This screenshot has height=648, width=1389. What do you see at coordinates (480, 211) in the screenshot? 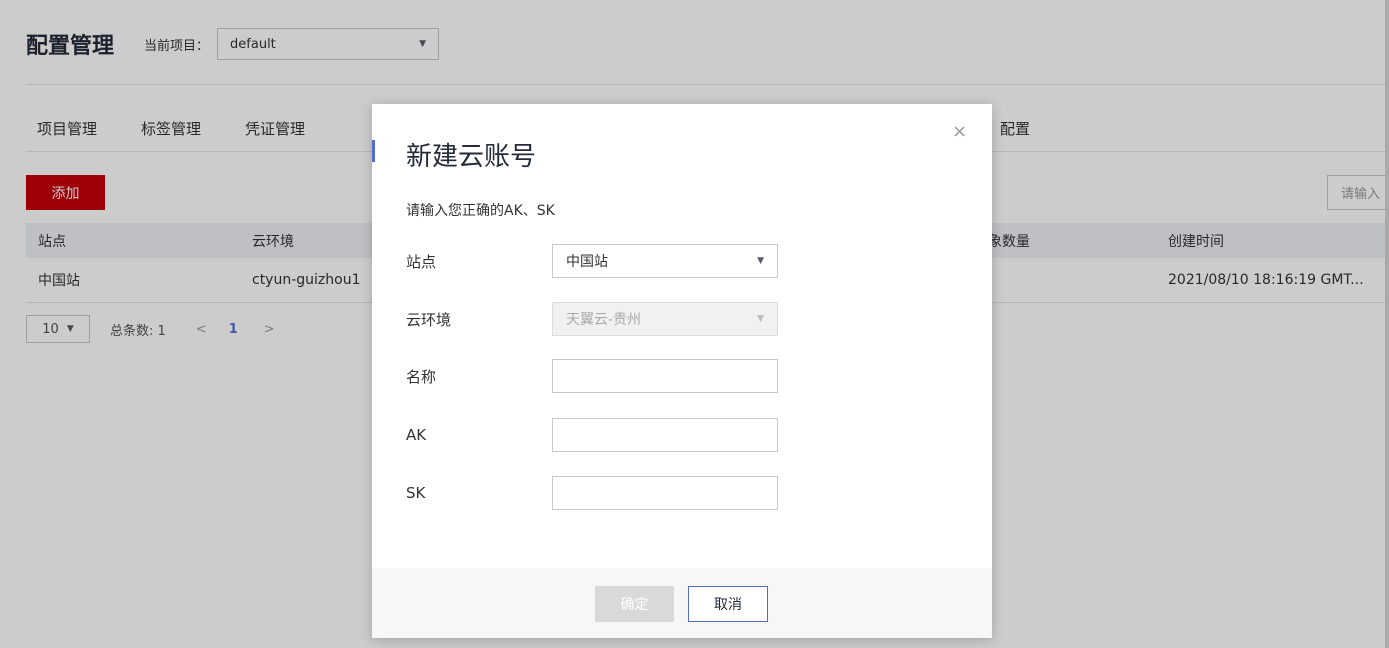
I see `dialog-hint: 请输入您正确的AK、SK` at bounding box center [480, 211].